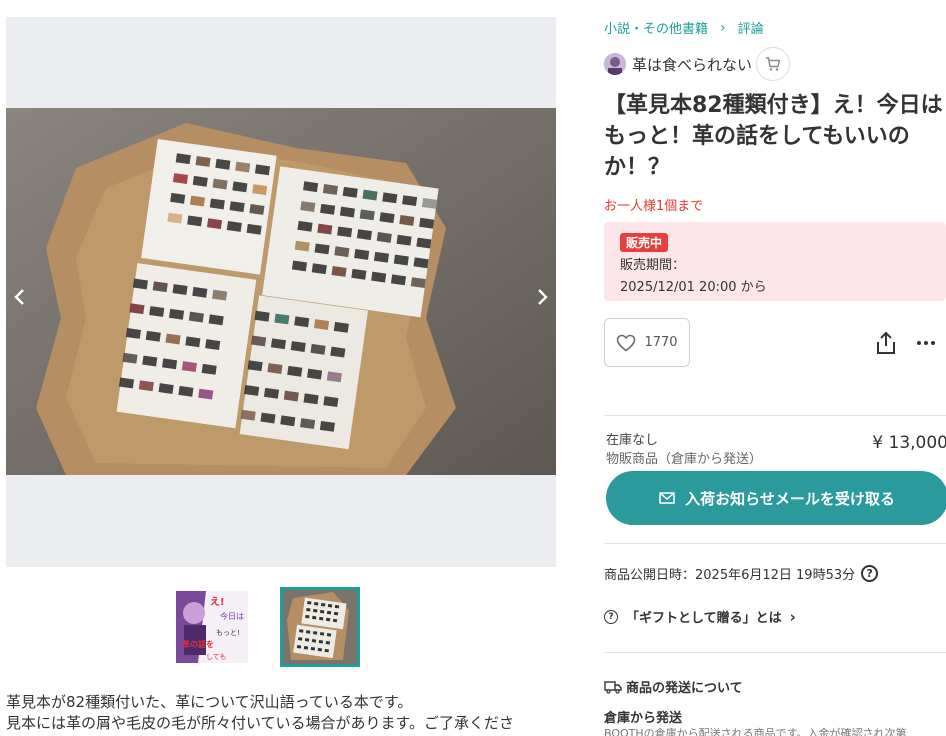 The image size is (946, 736). Describe the element at coordinates (643, 718) in the screenshot. I see `warehouse-title: 倉庫から発送` at that location.